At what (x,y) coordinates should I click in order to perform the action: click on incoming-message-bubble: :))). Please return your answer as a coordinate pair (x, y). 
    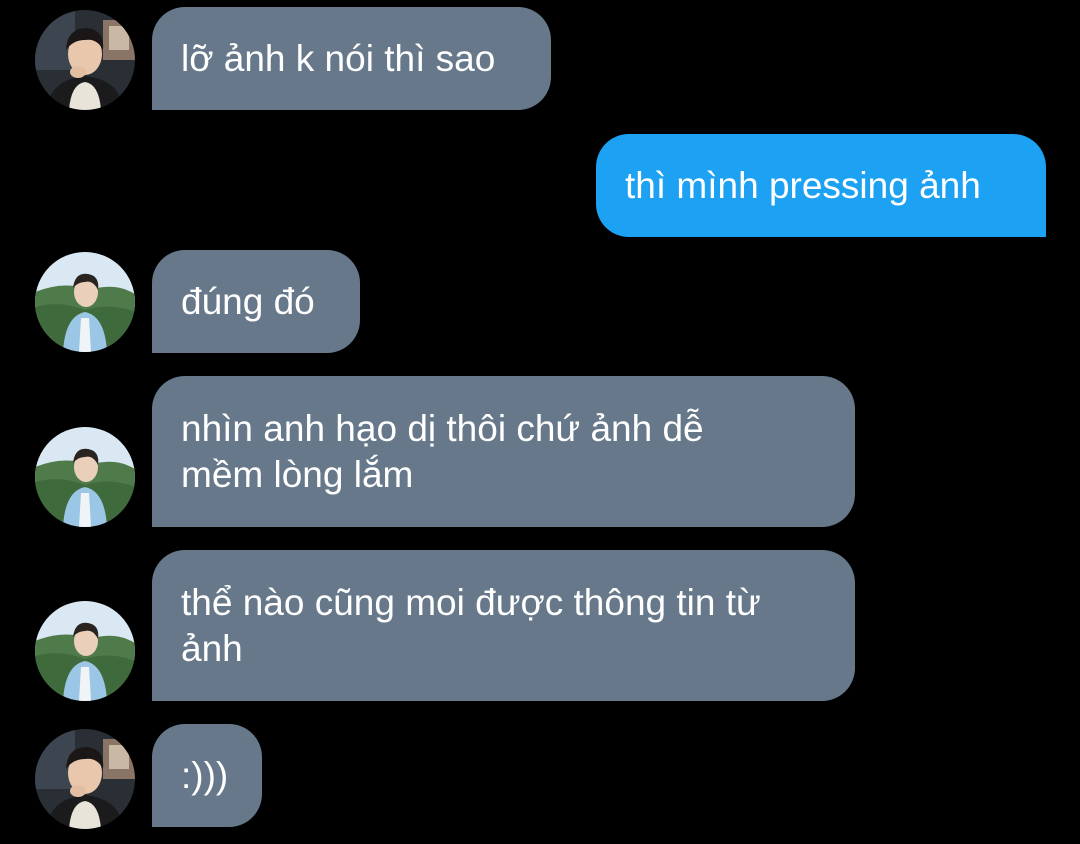
    Looking at the image, I should click on (207, 775).